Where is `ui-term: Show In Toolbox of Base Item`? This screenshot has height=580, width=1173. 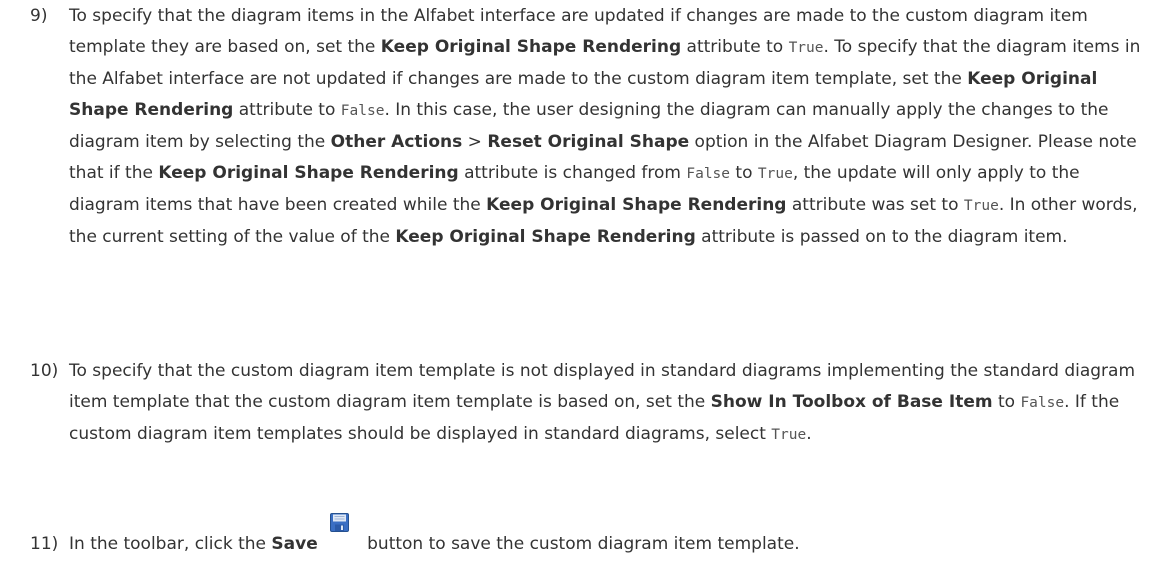 ui-term: Show In Toolbox of Base Item is located at coordinates (851, 402).